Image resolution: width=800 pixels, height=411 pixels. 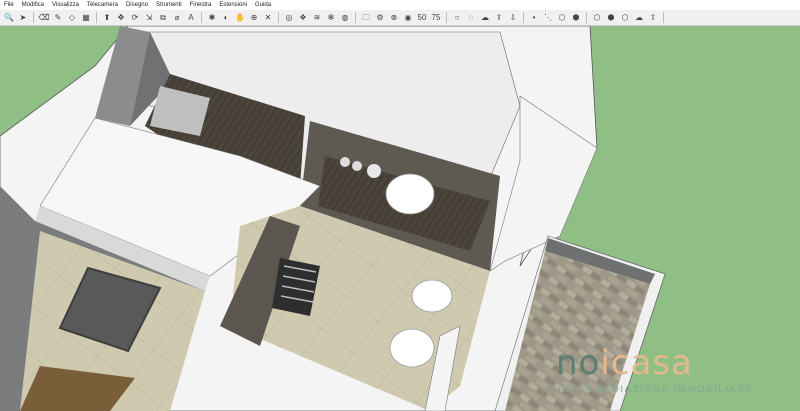 What do you see at coordinates (611, 17) in the screenshot?
I see `cube-icon: ⬢` at bounding box center [611, 17].